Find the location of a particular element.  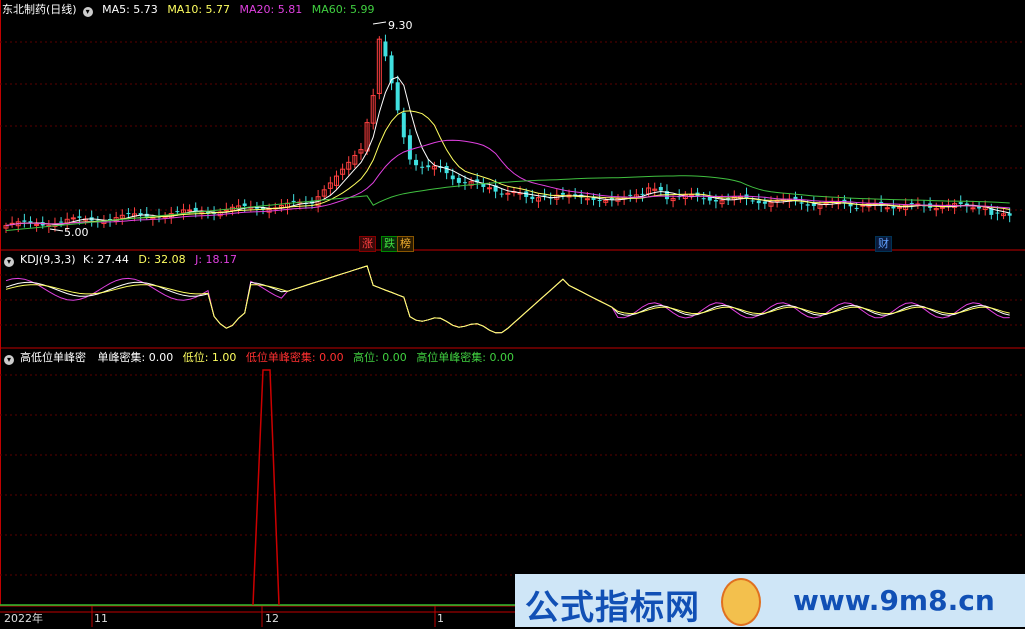

kdj-header: ▾ KDJ(9,3,3) K: 27.44 D: 32.08 J: 18.17 is located at coordinates (121, 260).